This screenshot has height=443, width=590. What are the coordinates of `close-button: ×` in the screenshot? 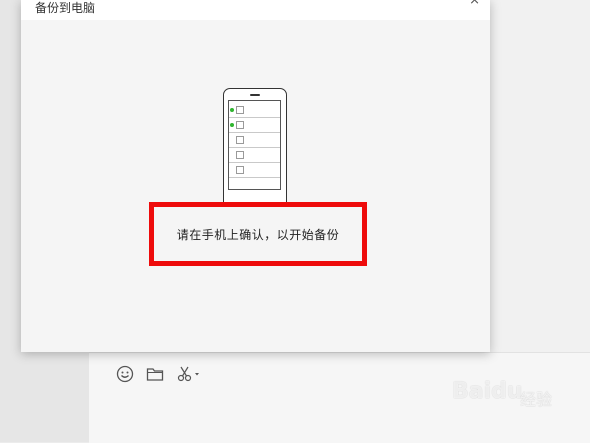 It's located at (474, 3).